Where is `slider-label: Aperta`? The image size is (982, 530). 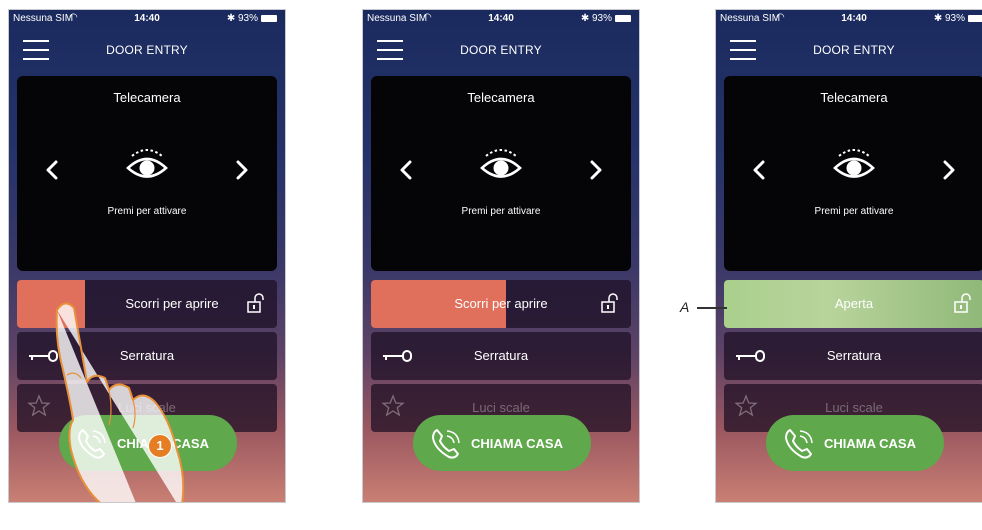
slider-label: Aperta is located at coordinates (854, 303).